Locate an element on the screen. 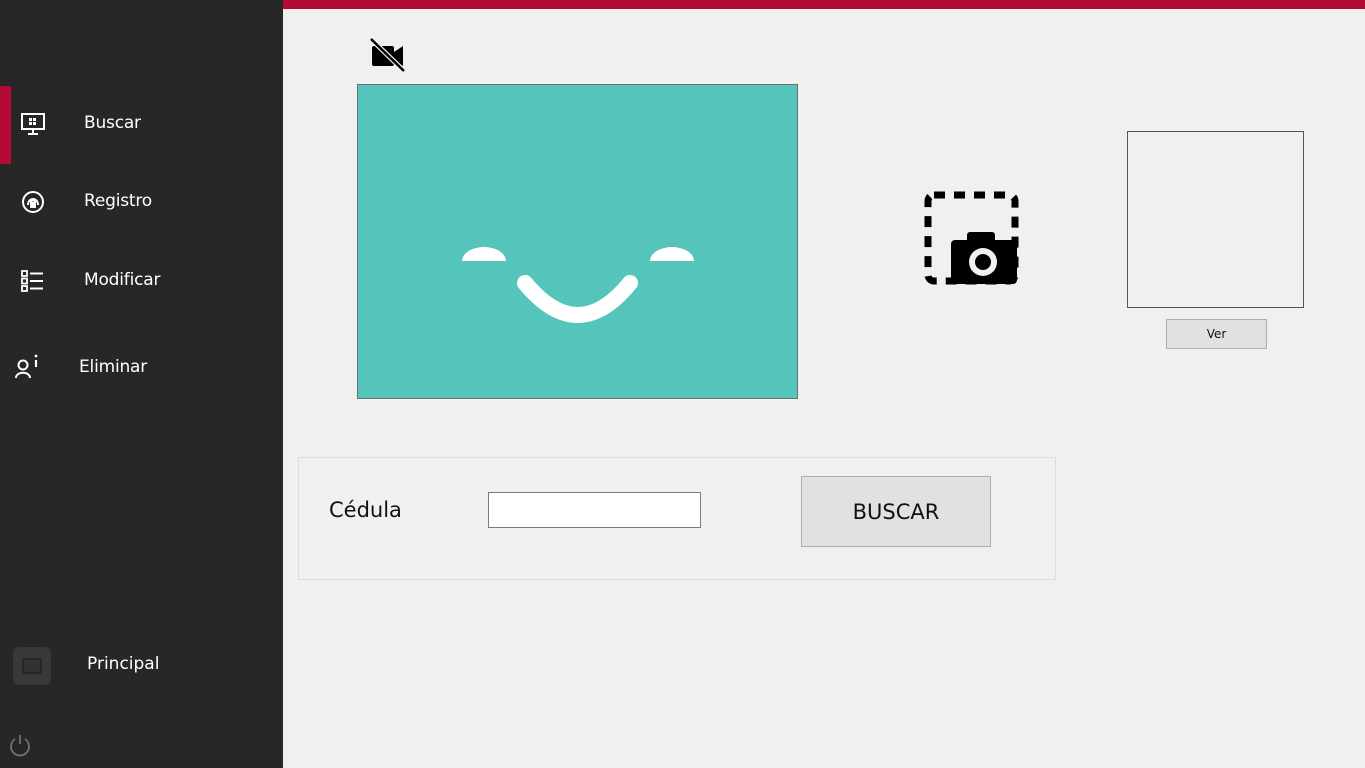  user-info-icon is located at coordinates (26, 366).